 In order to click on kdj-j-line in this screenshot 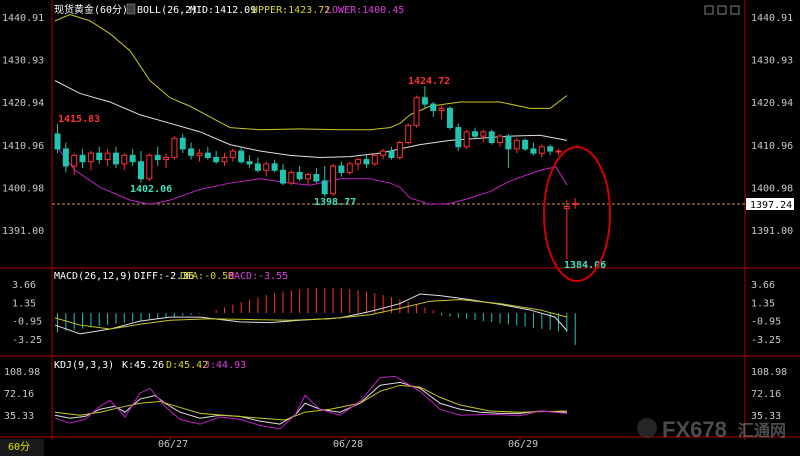, I will do `click(311, 402)`.